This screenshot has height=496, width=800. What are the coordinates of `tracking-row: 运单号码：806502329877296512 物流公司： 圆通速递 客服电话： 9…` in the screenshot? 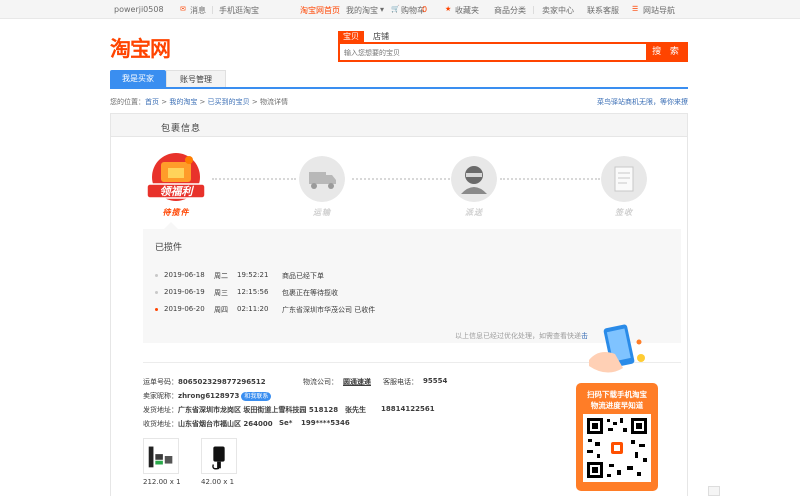 It's located at (295, 382).